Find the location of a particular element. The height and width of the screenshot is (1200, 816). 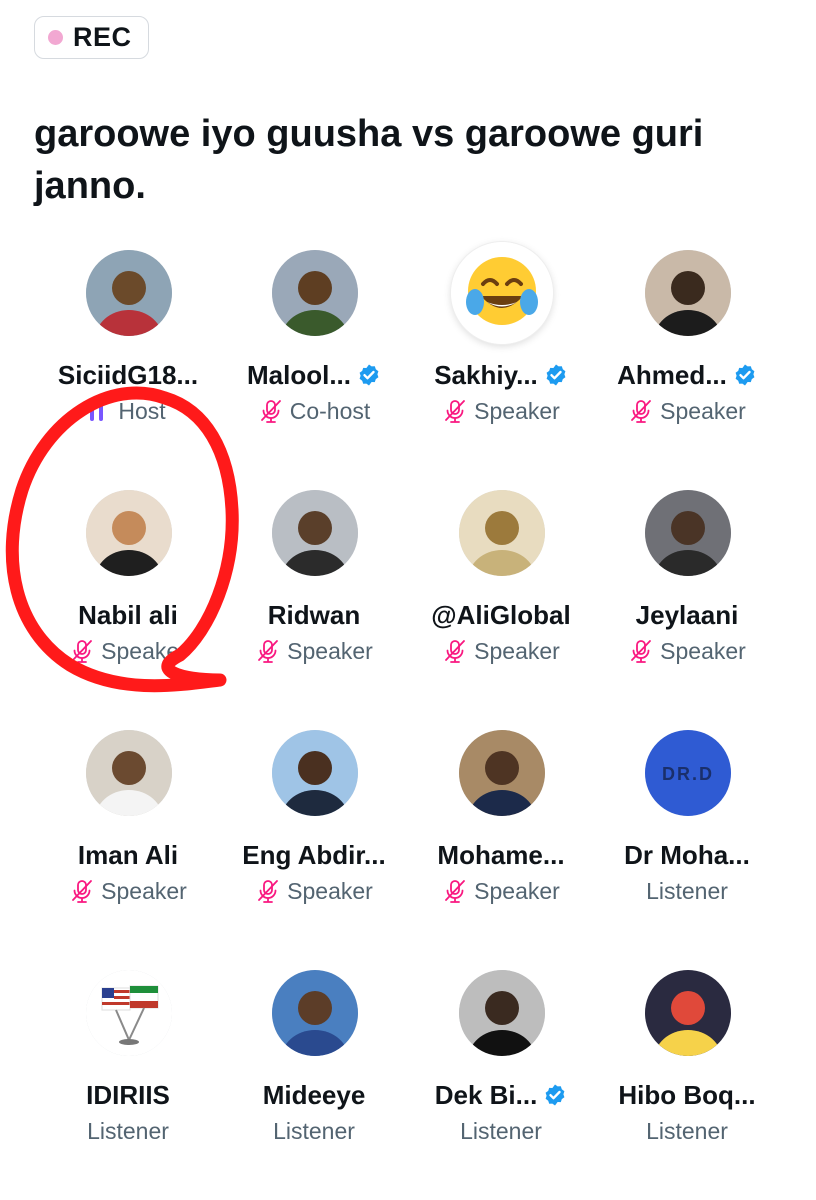

participant-card: SiciidG18... Host is located at coordinates (128, 360).